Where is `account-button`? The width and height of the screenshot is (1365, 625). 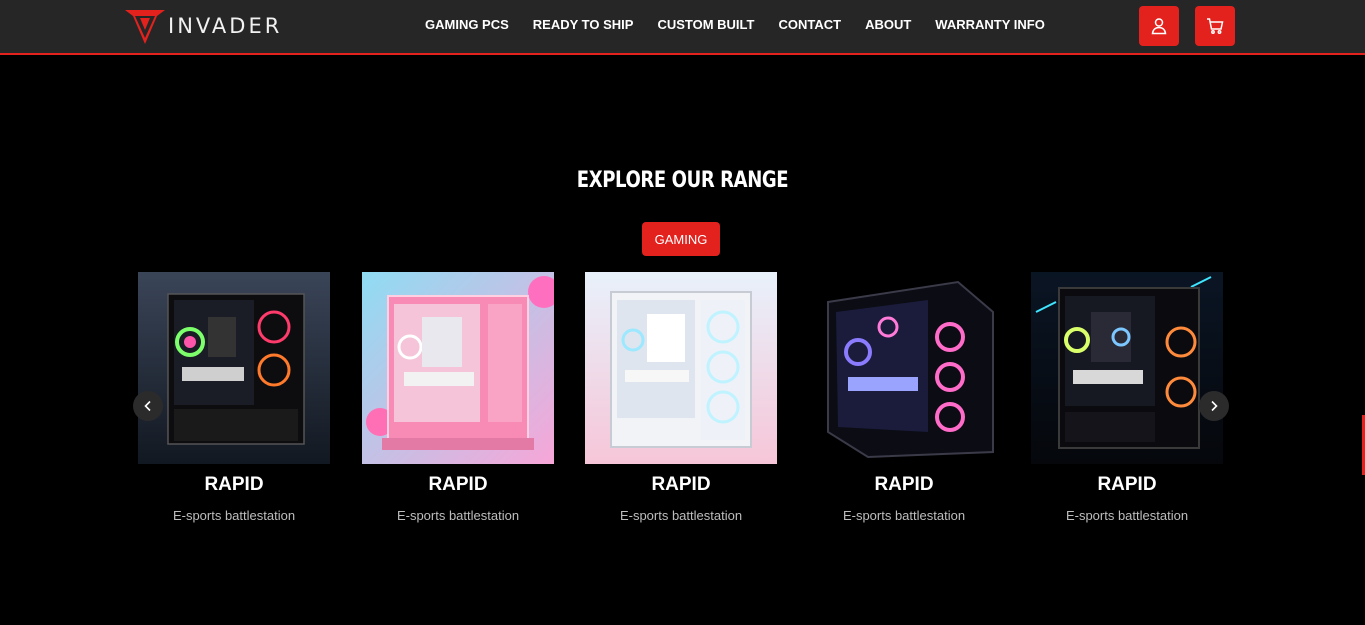
account-button is located at coordinates (1159, 26).